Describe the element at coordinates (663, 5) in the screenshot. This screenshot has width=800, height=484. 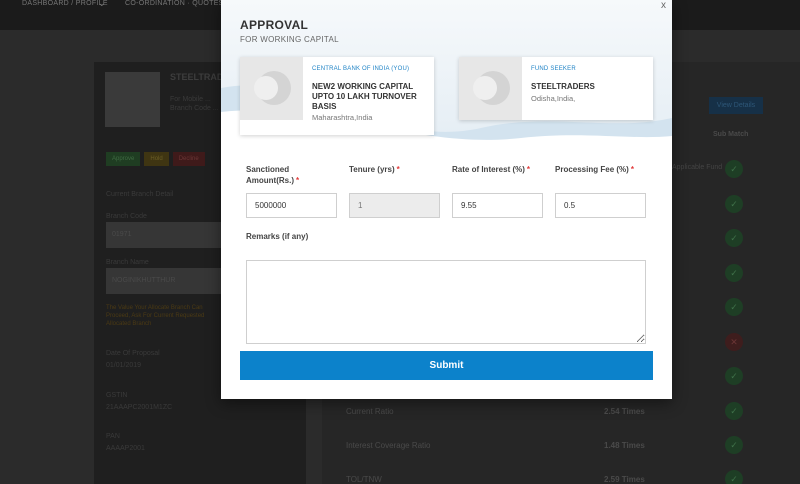
I see `close-icon: x` at that location.